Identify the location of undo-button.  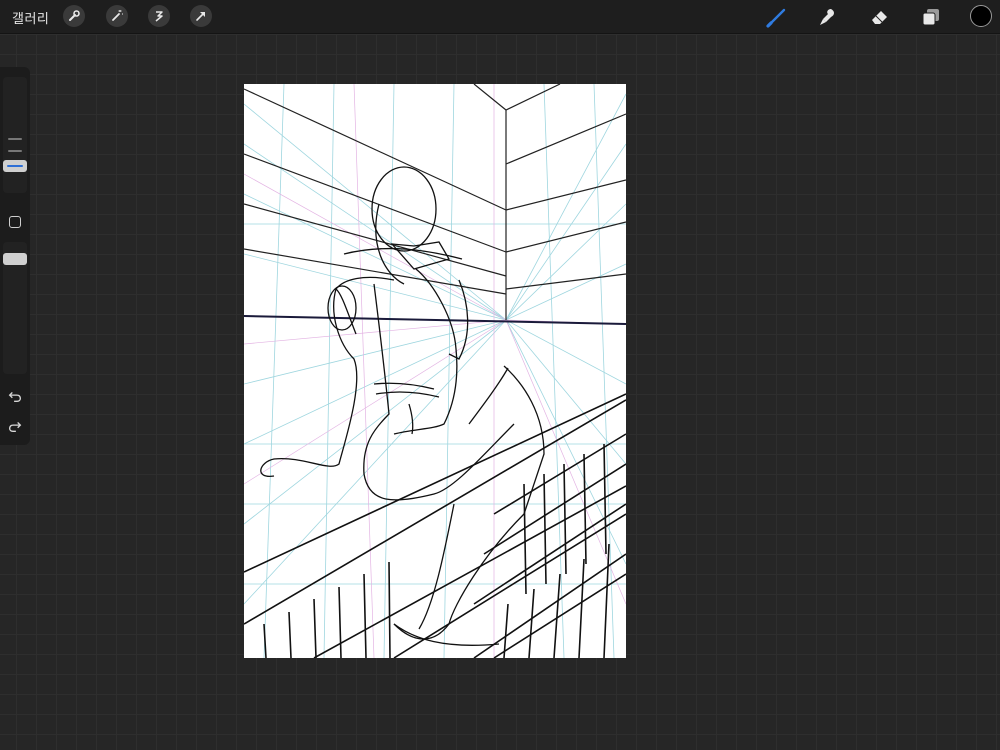
(15, 396).